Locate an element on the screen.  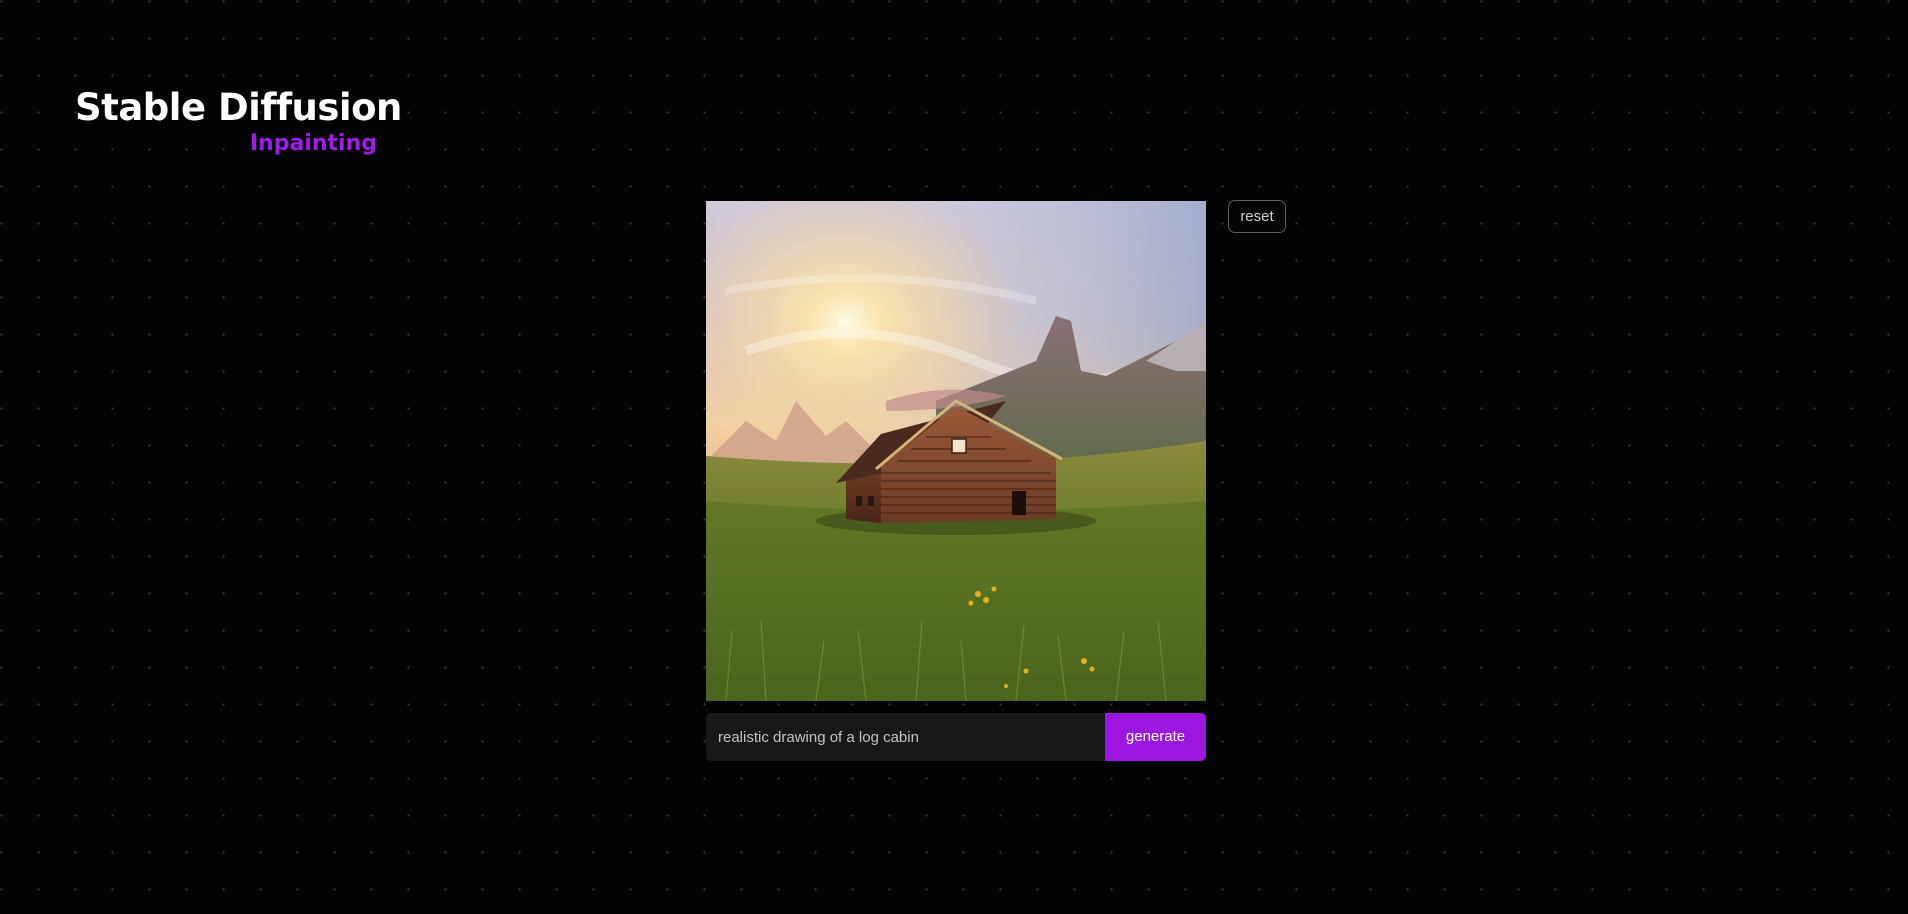
prompt-input is located at coordinates (905, 737).